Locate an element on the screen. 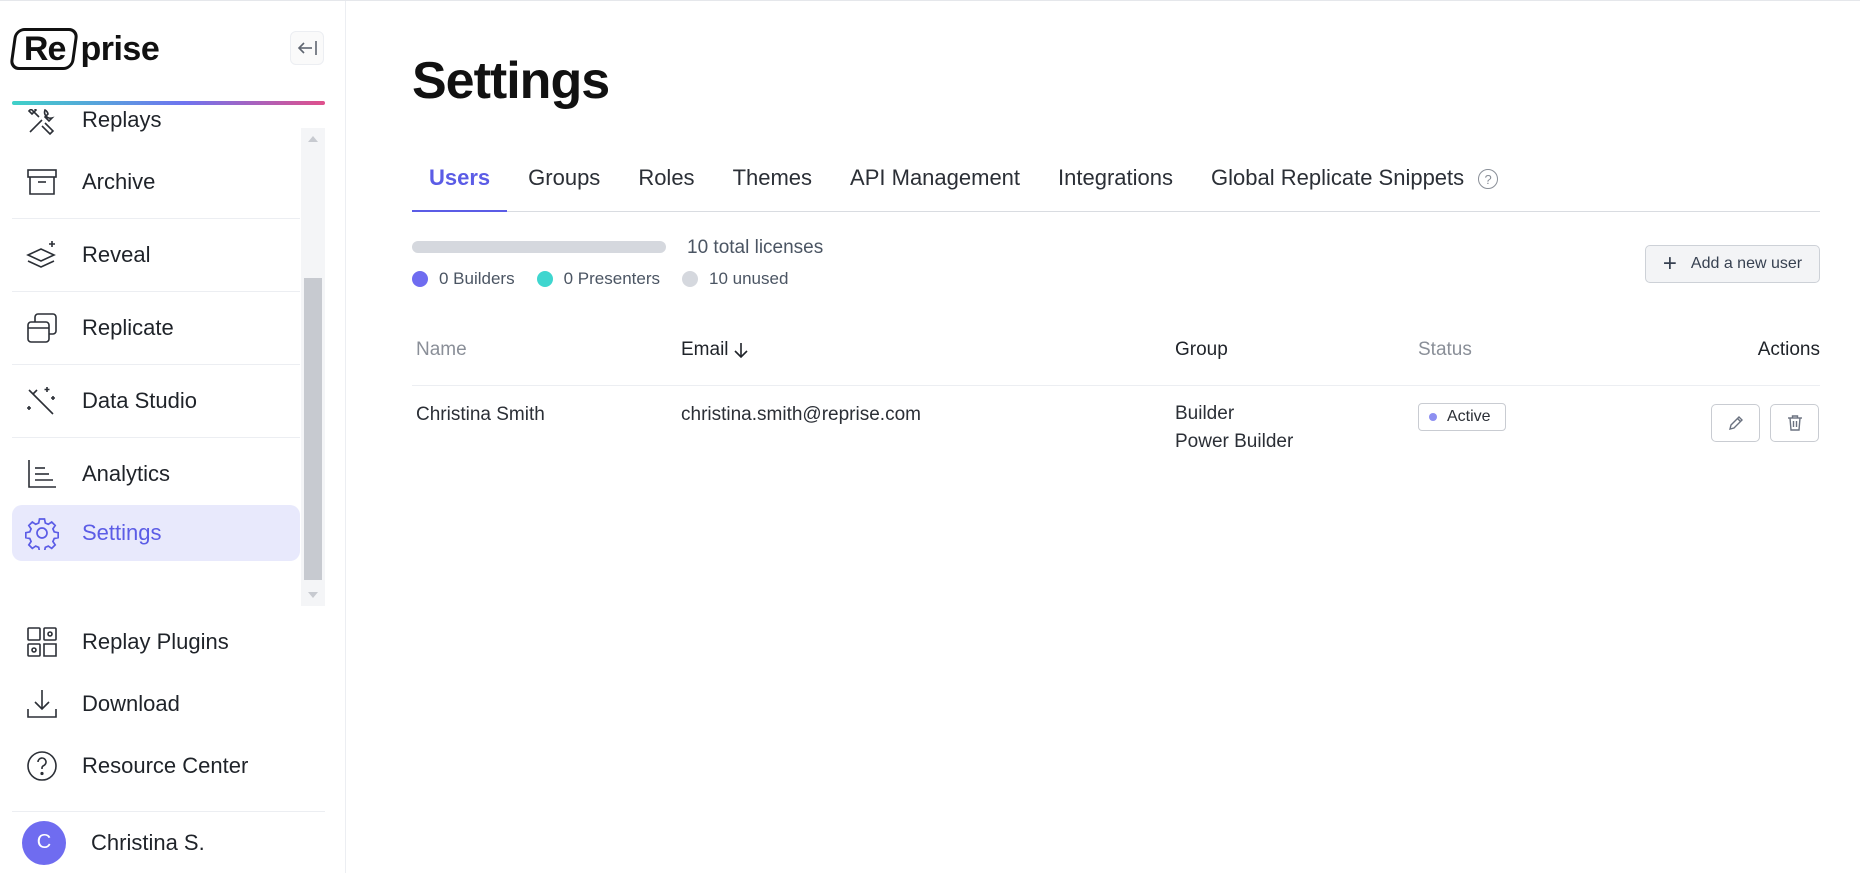 The width and height of the screenshot is (1860, 873). user-profile-menu: C Christina S. is located at coordinates (168, 842).